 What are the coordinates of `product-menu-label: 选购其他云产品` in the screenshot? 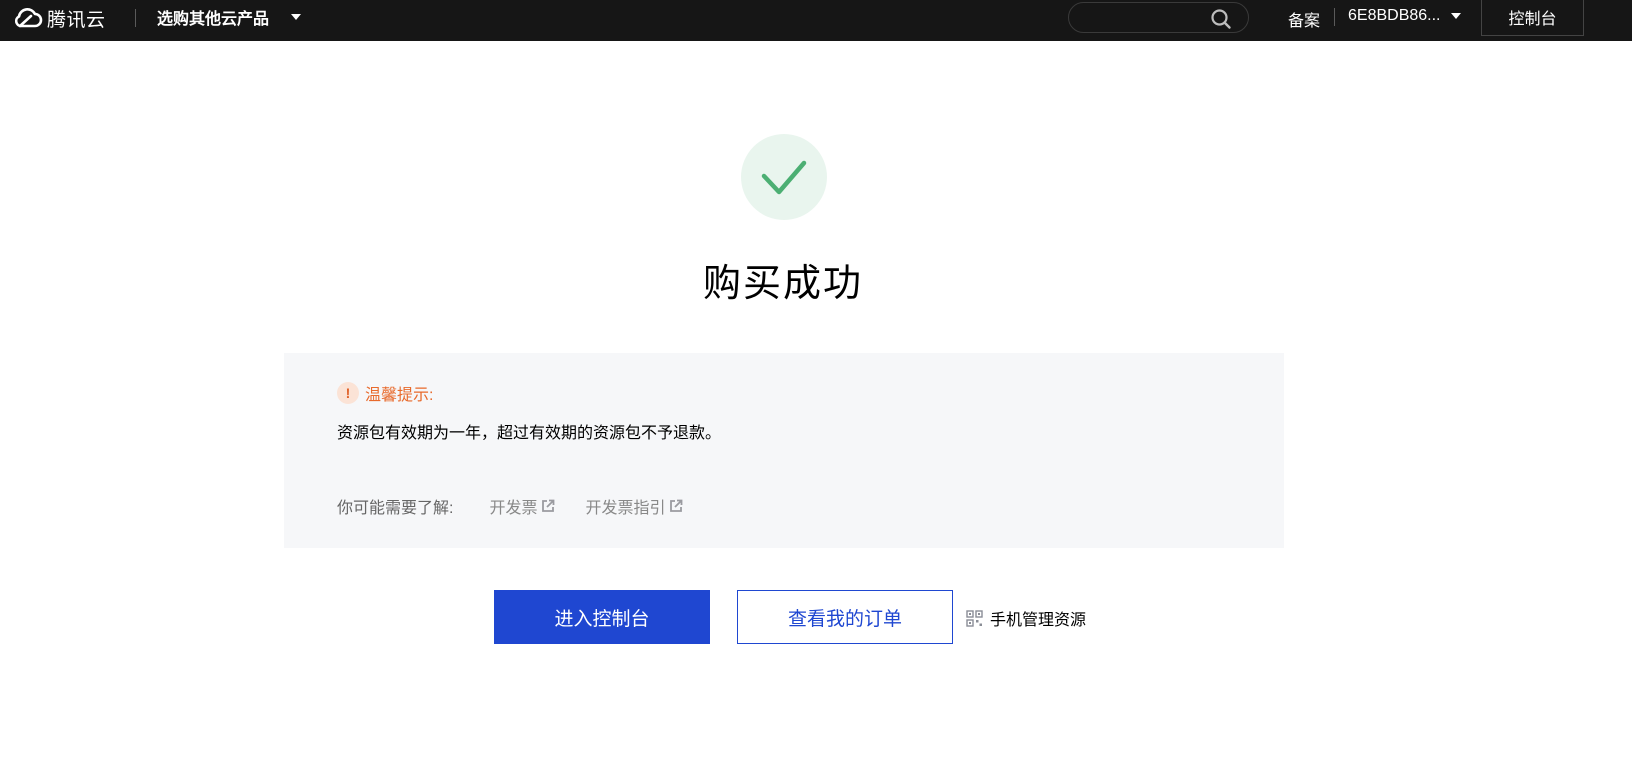 It's located at (213, 19).